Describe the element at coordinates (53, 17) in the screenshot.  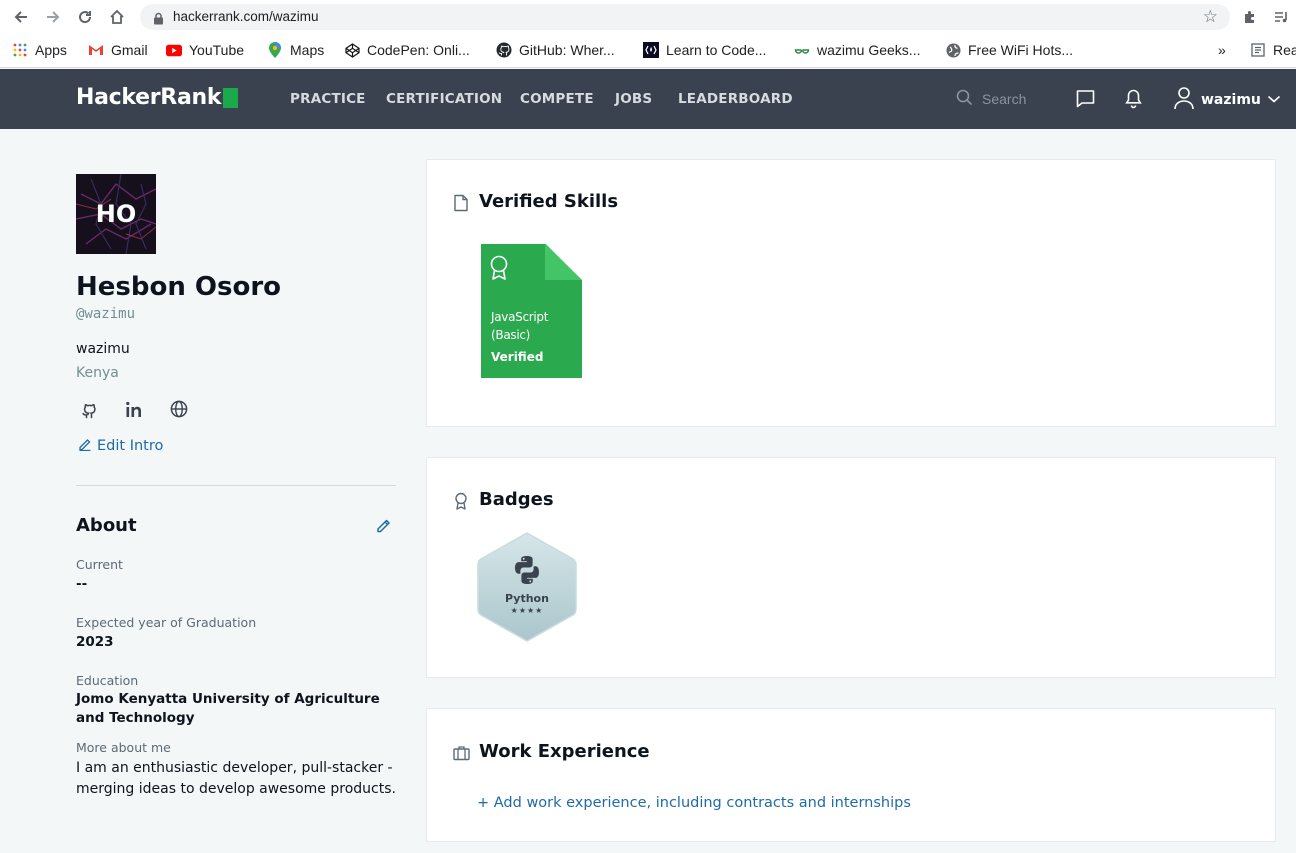
I see `forward-arrow-icon` at that location.